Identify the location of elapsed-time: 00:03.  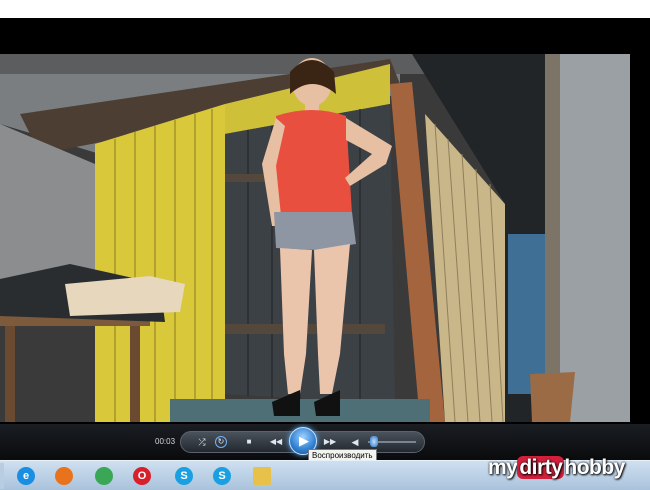
(165, 441).